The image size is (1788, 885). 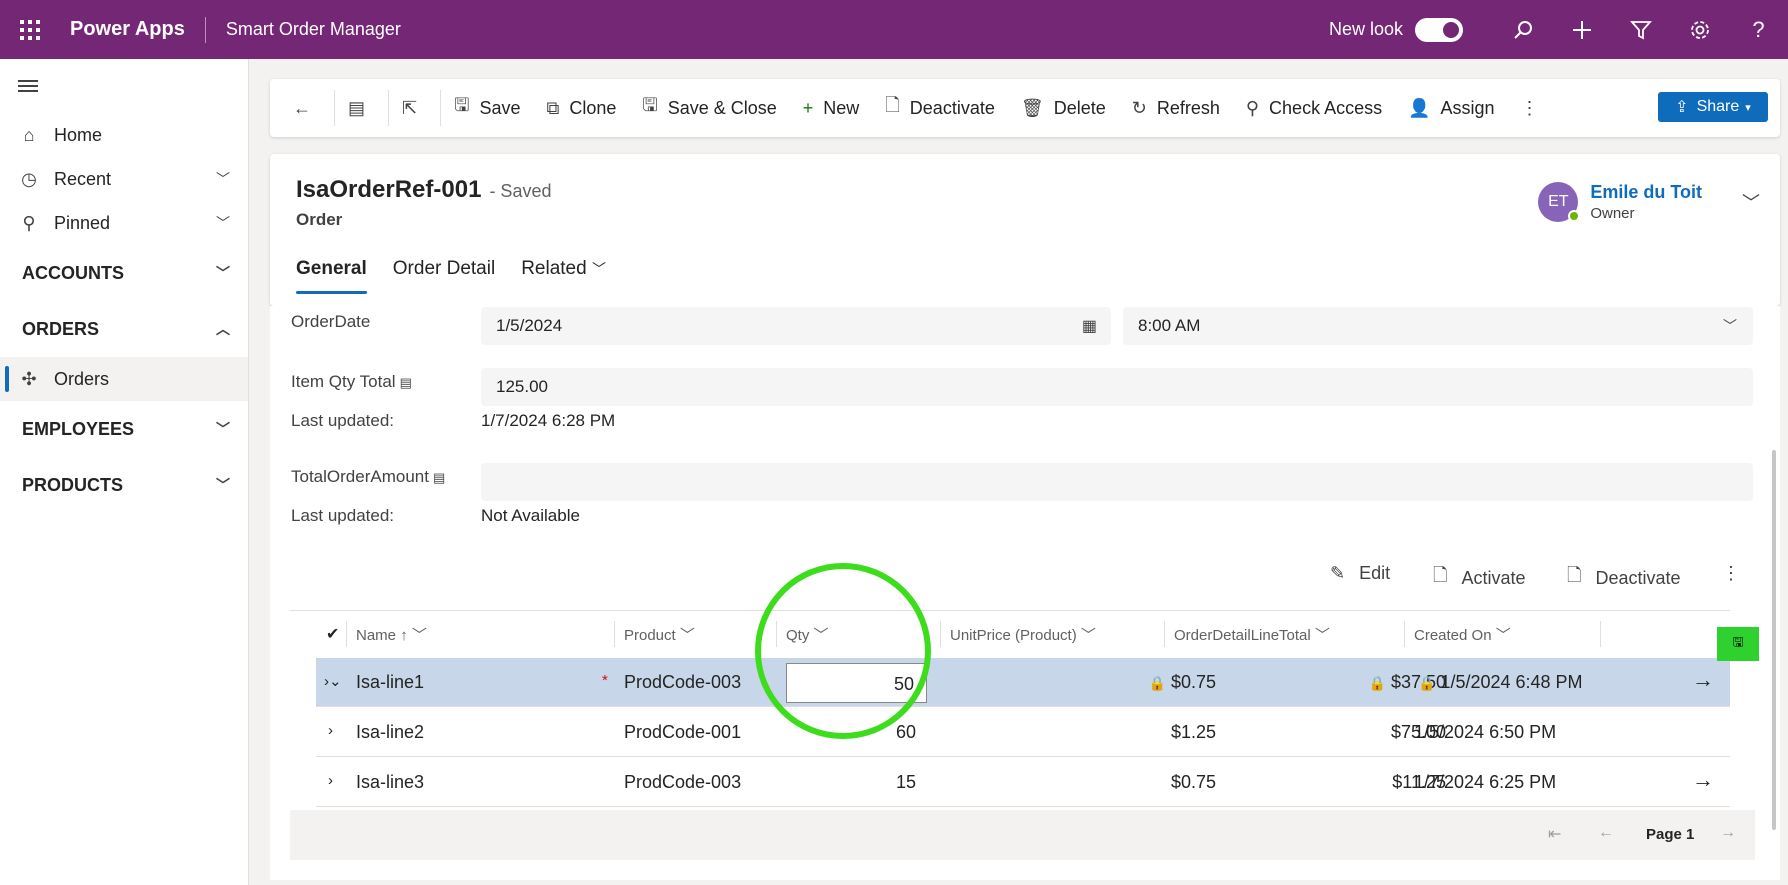 I want to click on plus-icon, so click(x=1581, y=29).